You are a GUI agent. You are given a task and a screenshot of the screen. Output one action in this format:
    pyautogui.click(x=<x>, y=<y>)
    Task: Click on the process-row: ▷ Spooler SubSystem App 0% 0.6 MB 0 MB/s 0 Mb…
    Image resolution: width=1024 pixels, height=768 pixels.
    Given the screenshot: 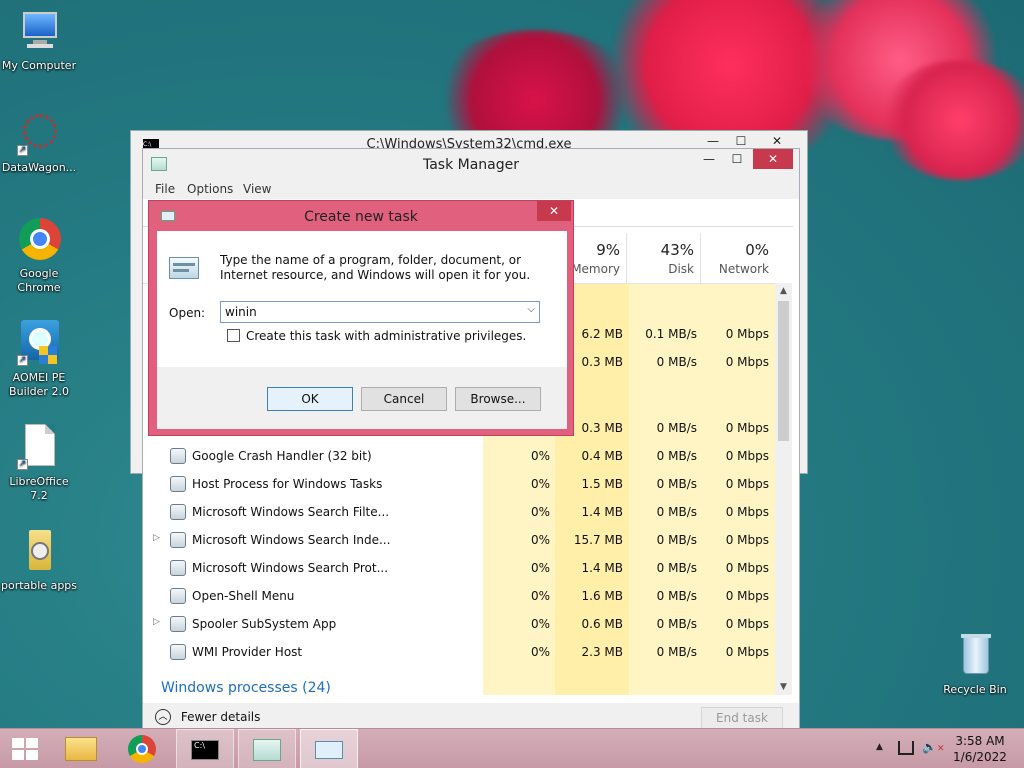 What is the action you would take?
    pyautogui.click(x=459, y=624)
    